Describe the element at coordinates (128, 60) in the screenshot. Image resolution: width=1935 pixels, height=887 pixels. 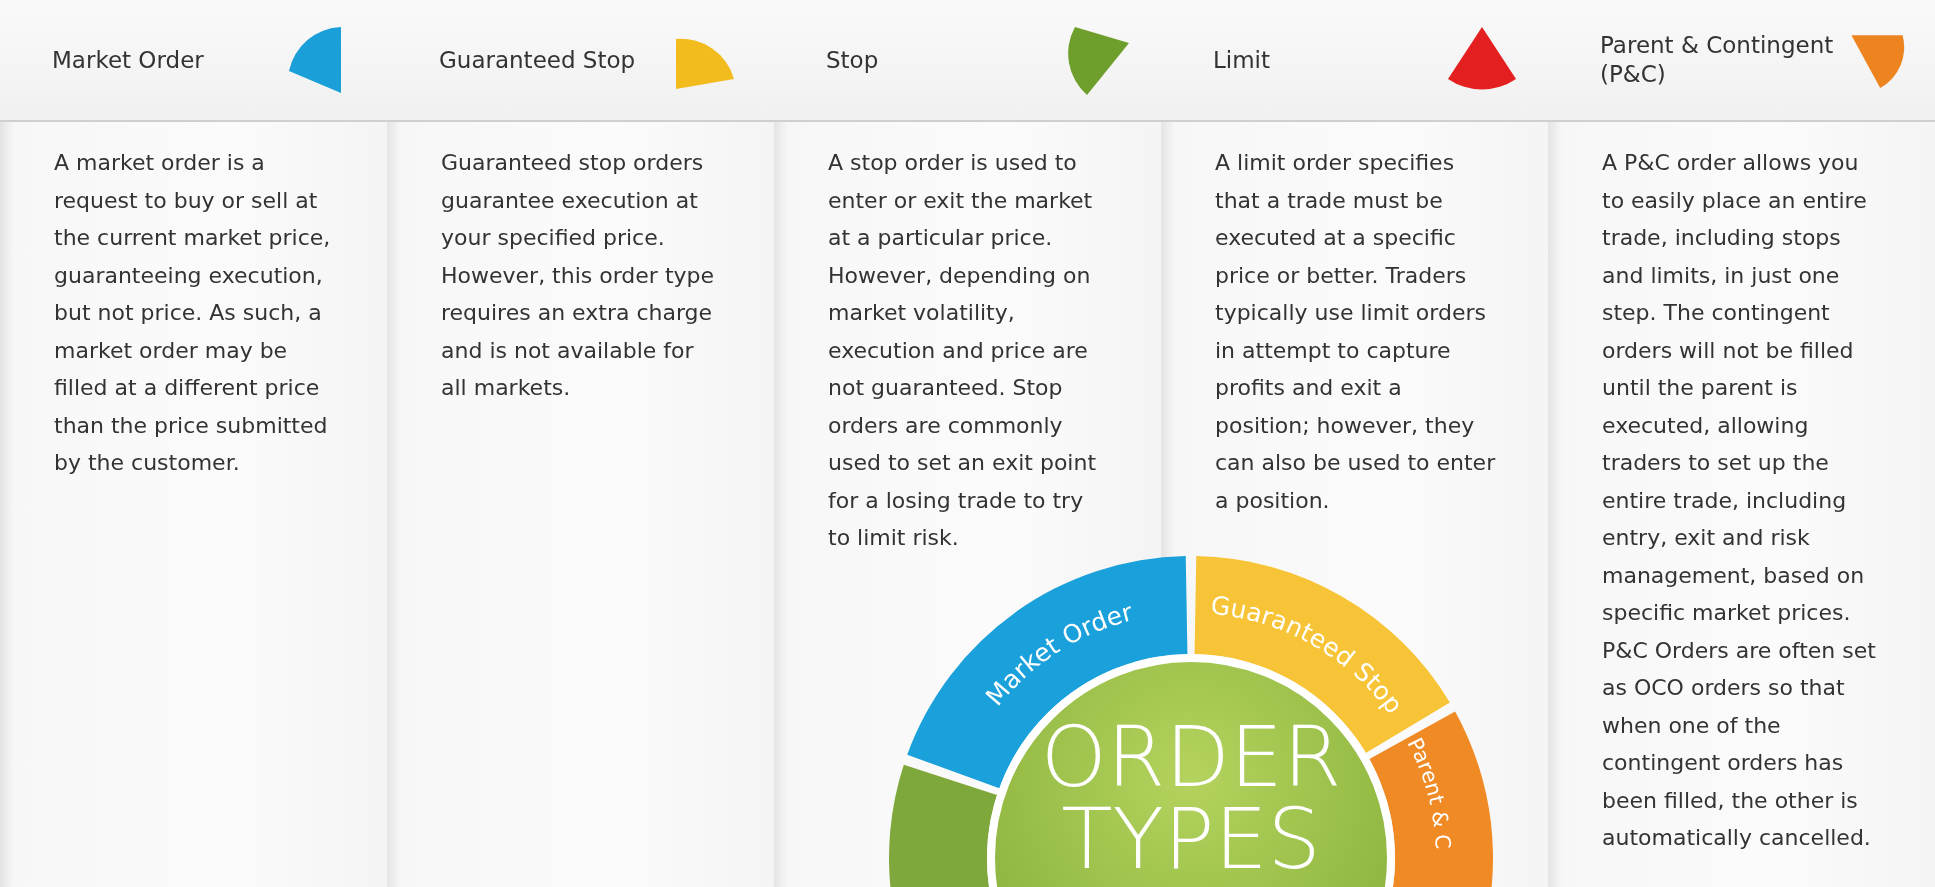
I see `column-title: Market Order` at that location.